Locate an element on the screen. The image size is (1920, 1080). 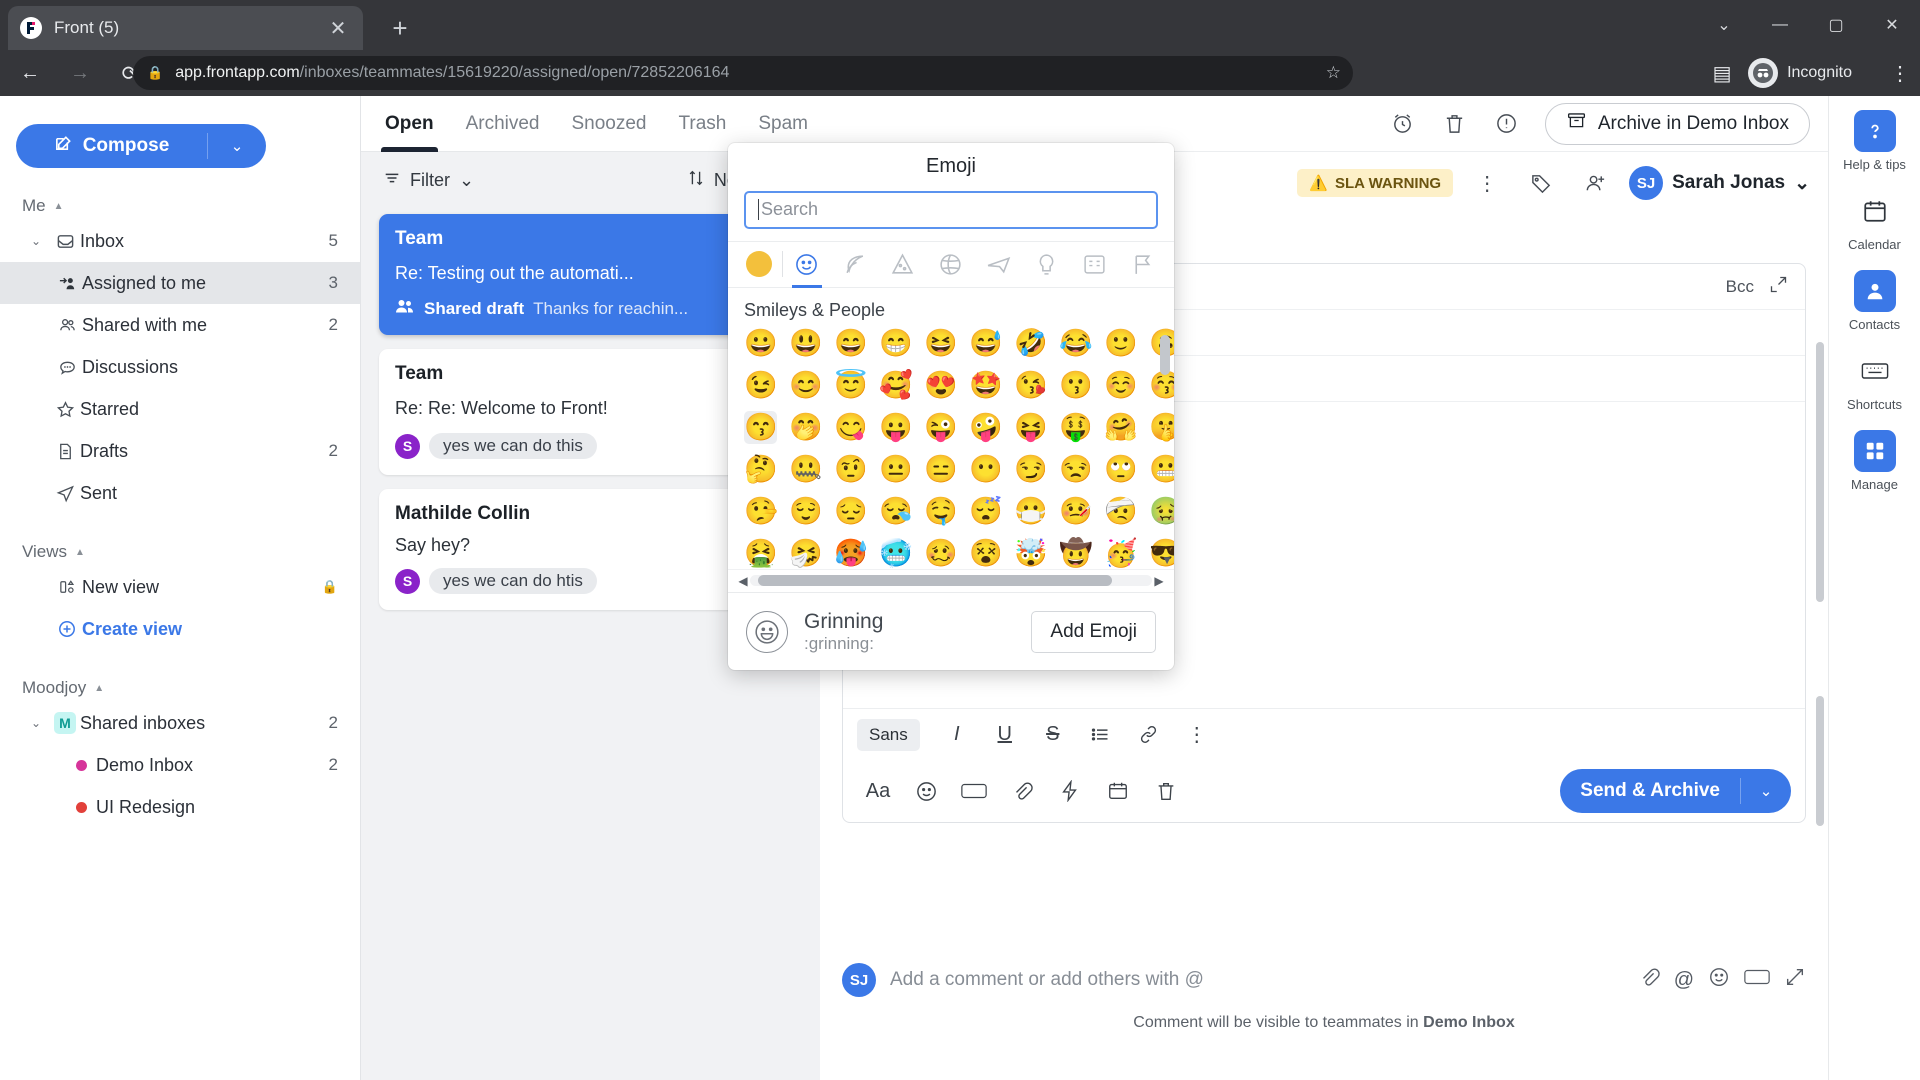
kebab-menu-icon: ⋮ is located at coordinates (1487, 183).